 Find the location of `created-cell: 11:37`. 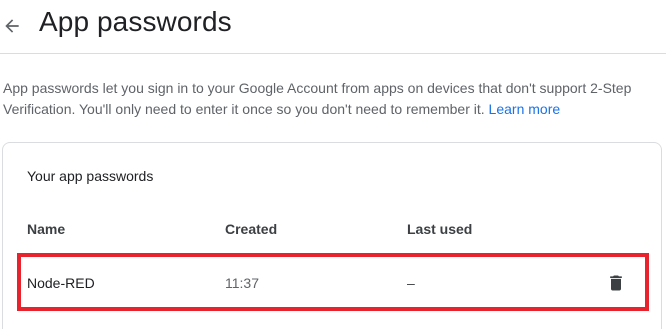

created-cell: 11:37 is located at coordinates (242, 283).